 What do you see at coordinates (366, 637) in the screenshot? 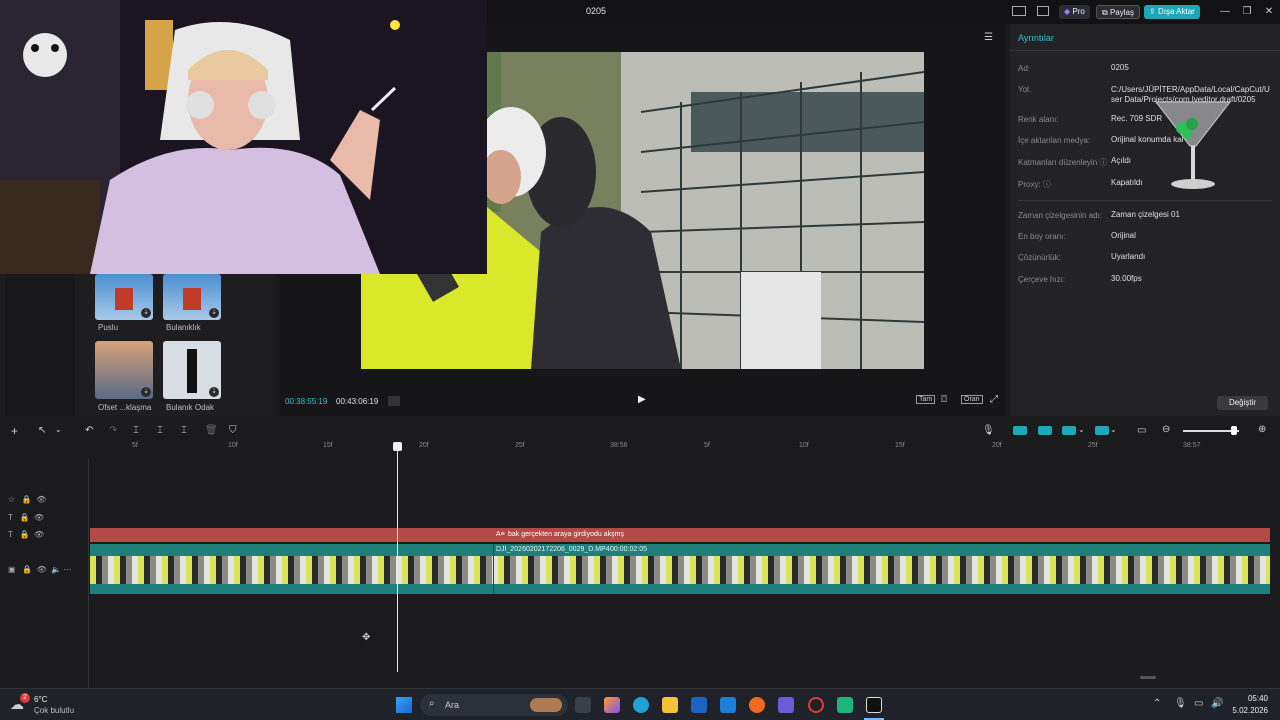
I see `move-cursor-icon: ✥` at bounding box center [366, 637].